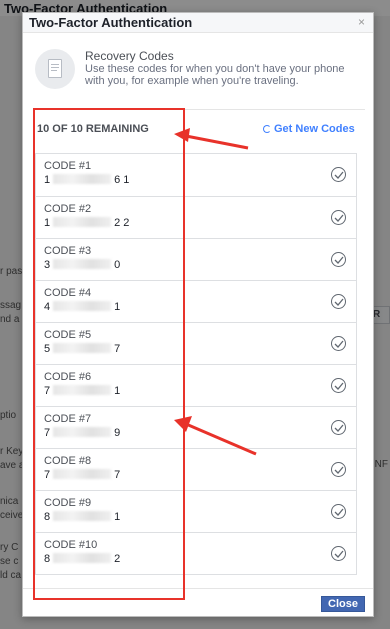 The height and width of the screenshot is (629, 390). What do you see at coordinates (361, 22) in the screenshot?
I see `close-icon: ×` at bounding box center [361, 22].